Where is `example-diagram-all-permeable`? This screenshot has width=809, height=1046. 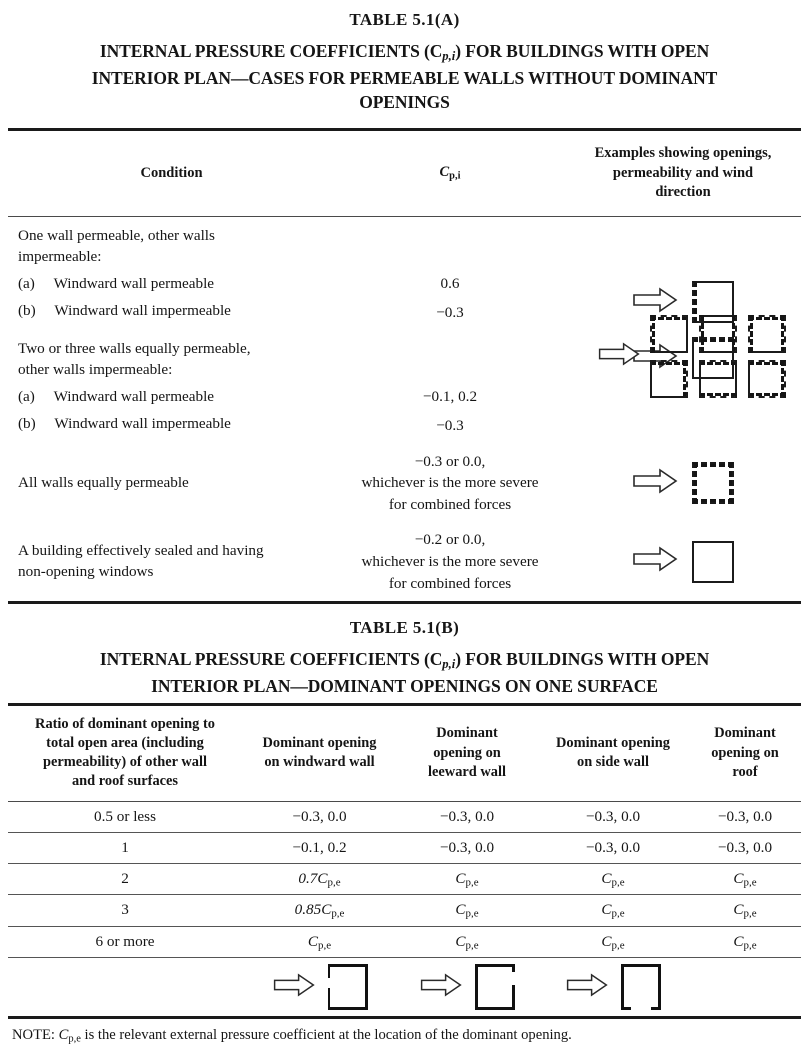 example-diagram-all-permeable is located at coordinates (683, 483).